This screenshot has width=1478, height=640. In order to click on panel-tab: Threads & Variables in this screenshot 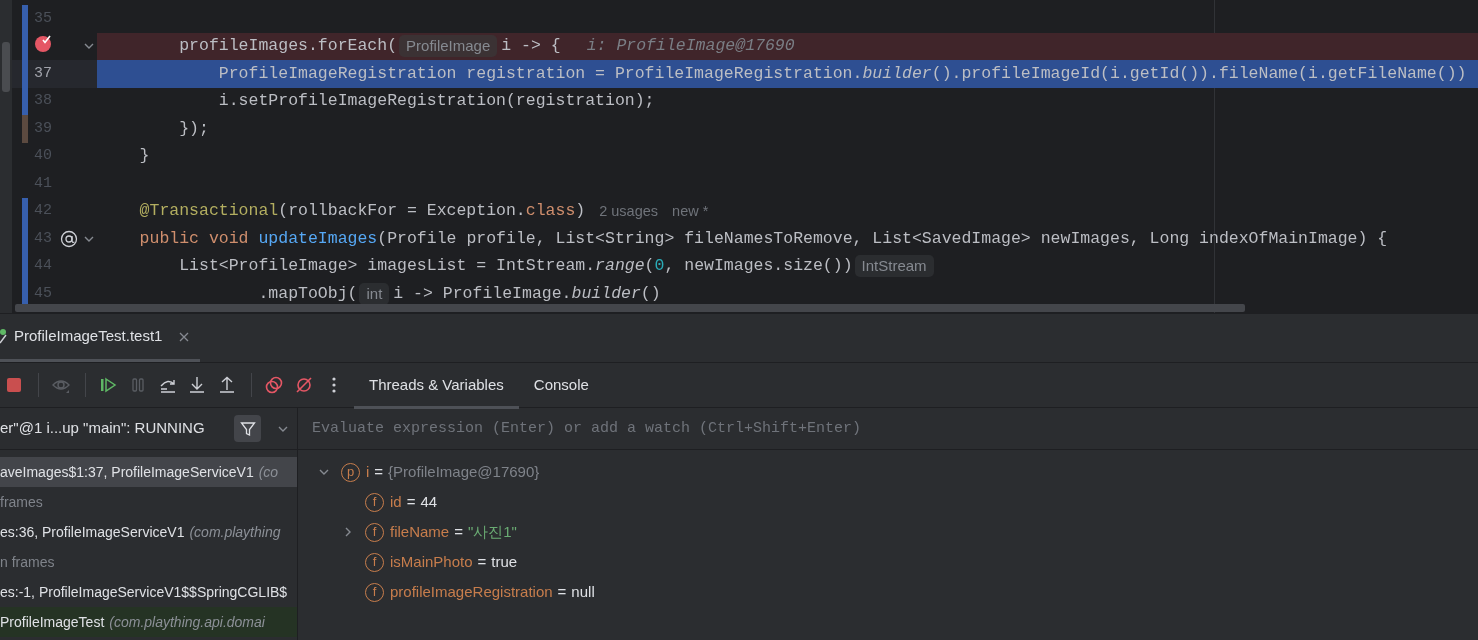, I will do `click(436, 386)`.